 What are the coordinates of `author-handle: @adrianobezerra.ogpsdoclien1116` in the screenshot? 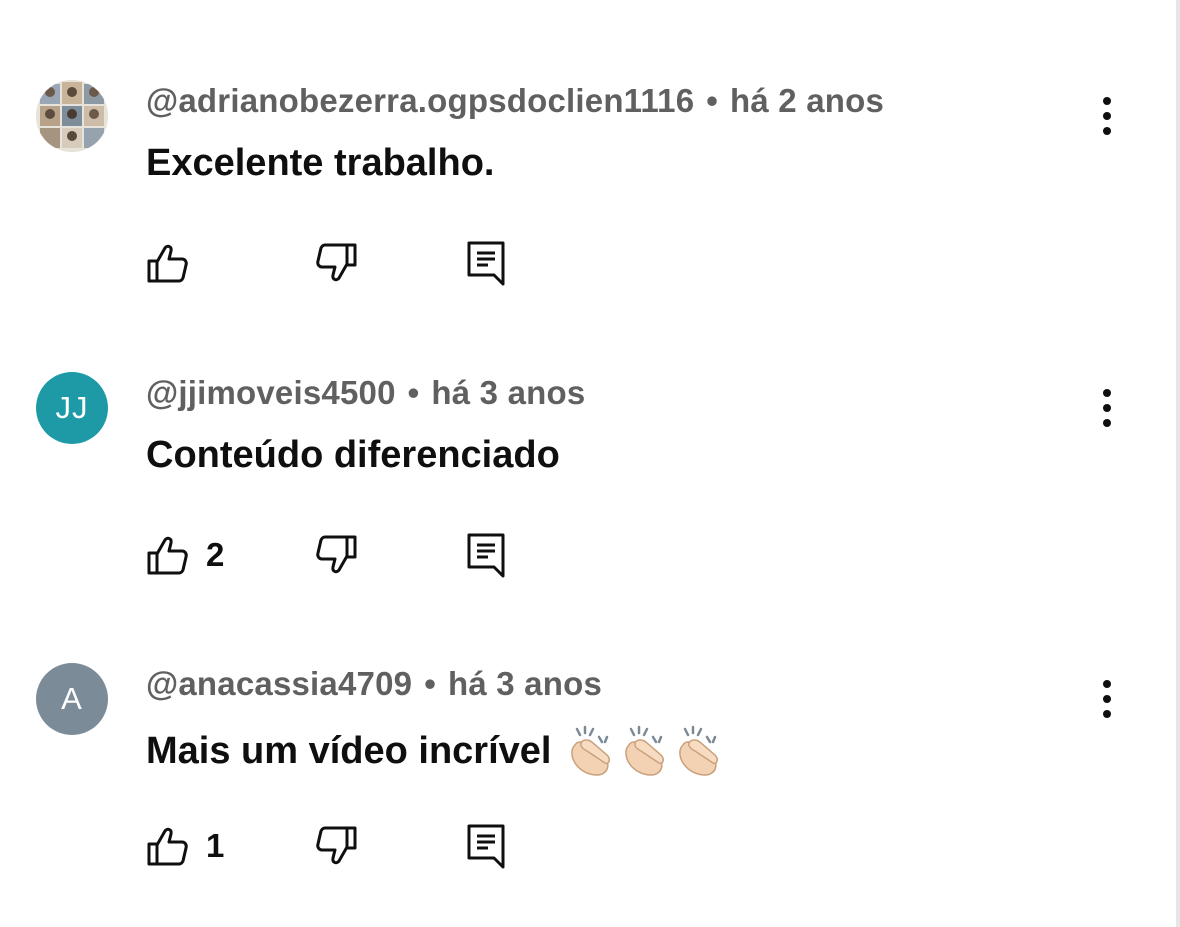 It's located at (420, 100).